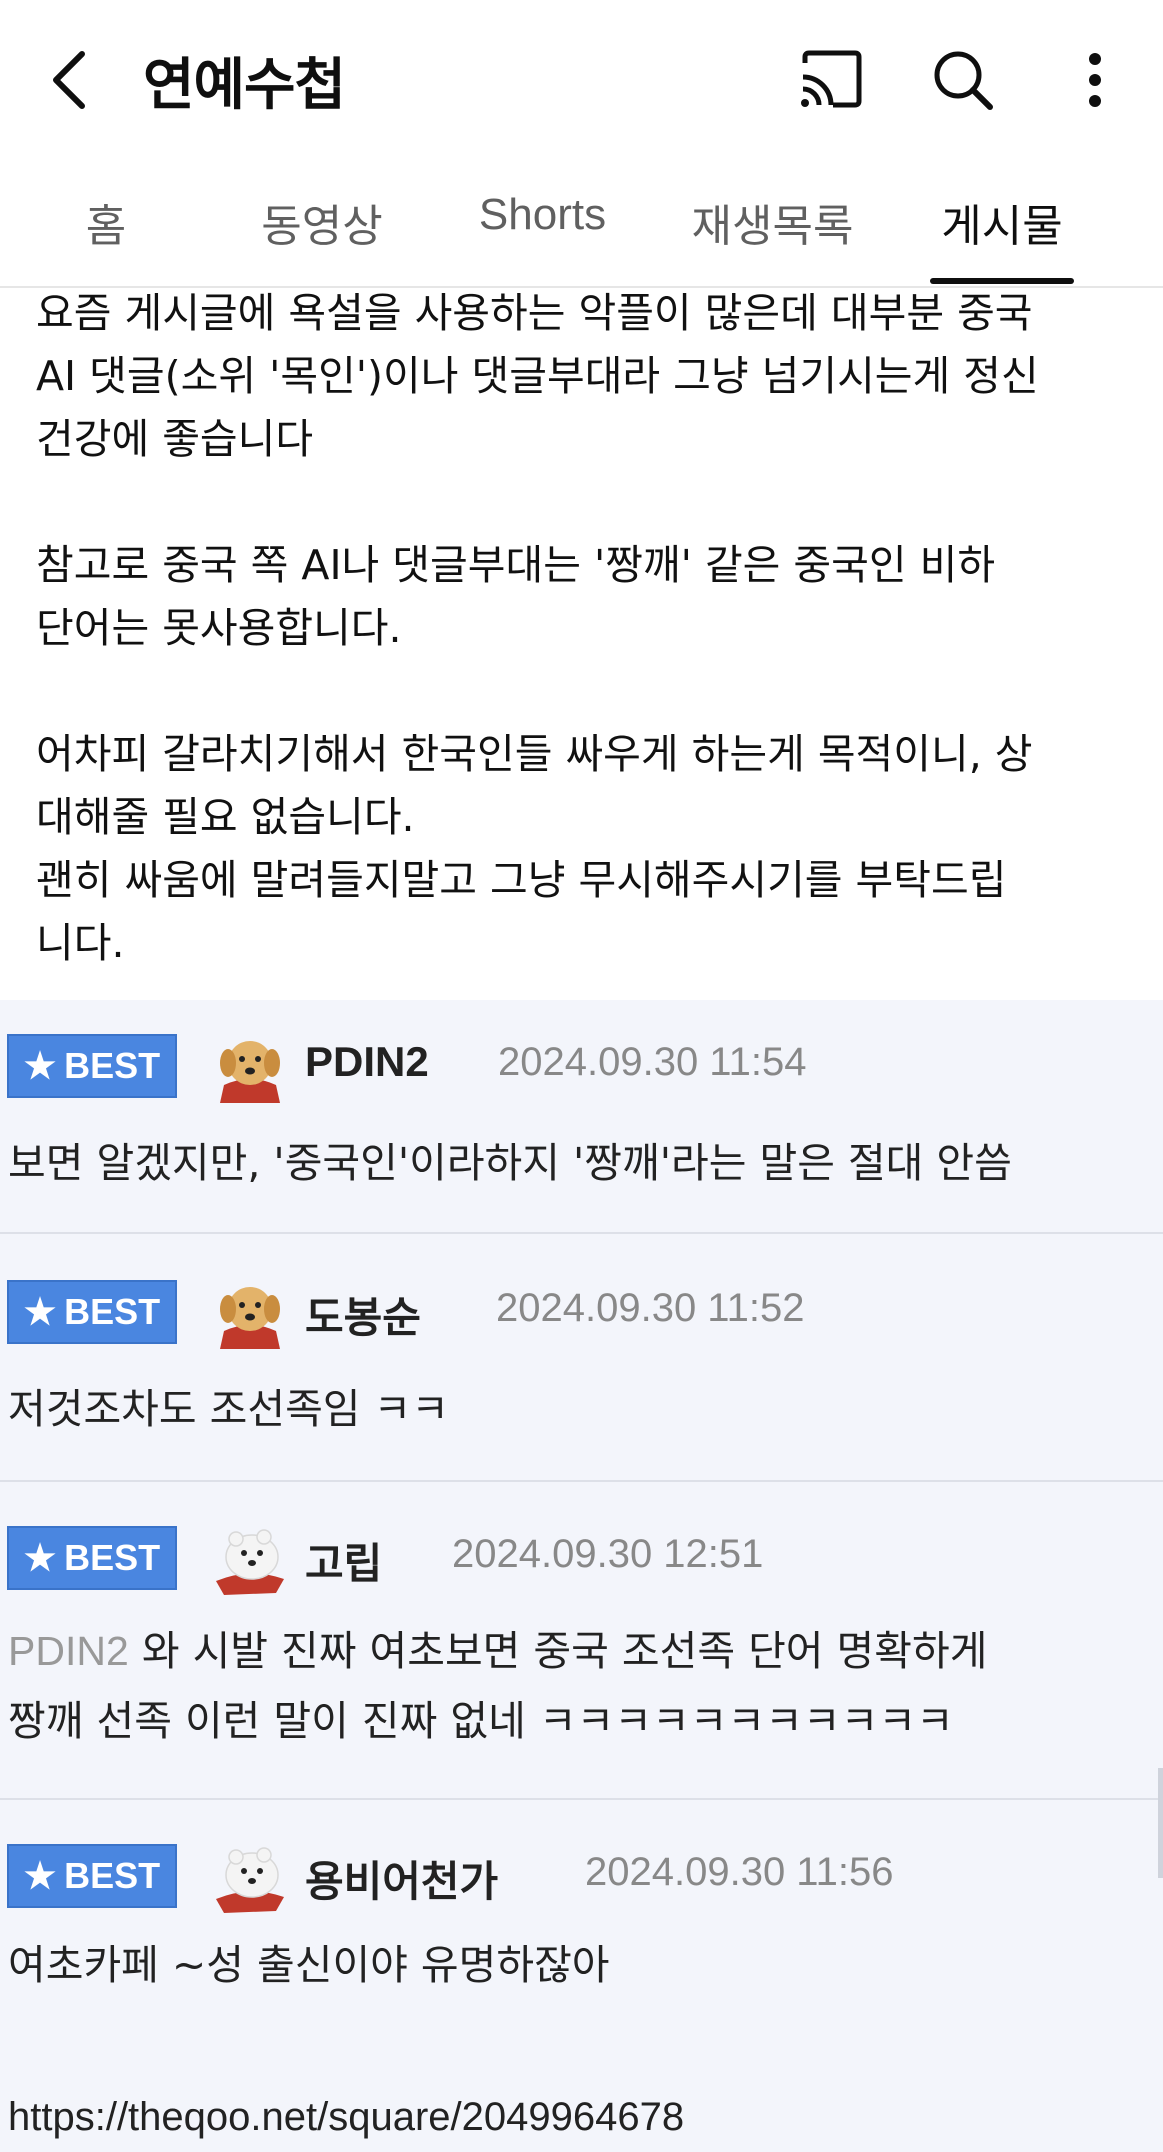  Describe the element at coordinates (581, 1358) in the screenshot. I see `comment-item: ★ BEST 도봉순 2024.09.30 11:52 저것조차도 조선족임 ㅋㅋ` at that location.